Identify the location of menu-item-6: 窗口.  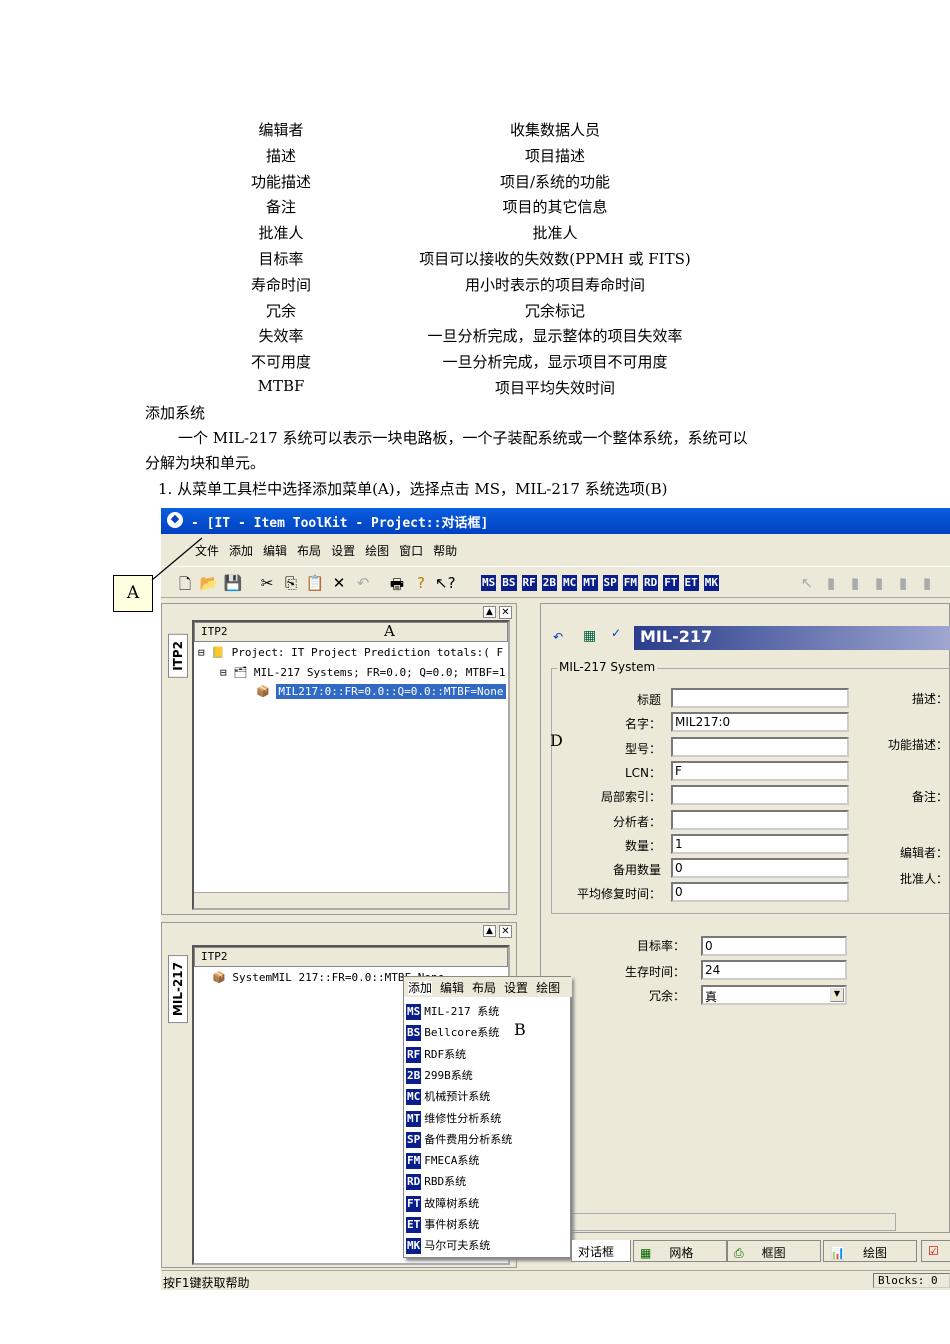
(411, 551).